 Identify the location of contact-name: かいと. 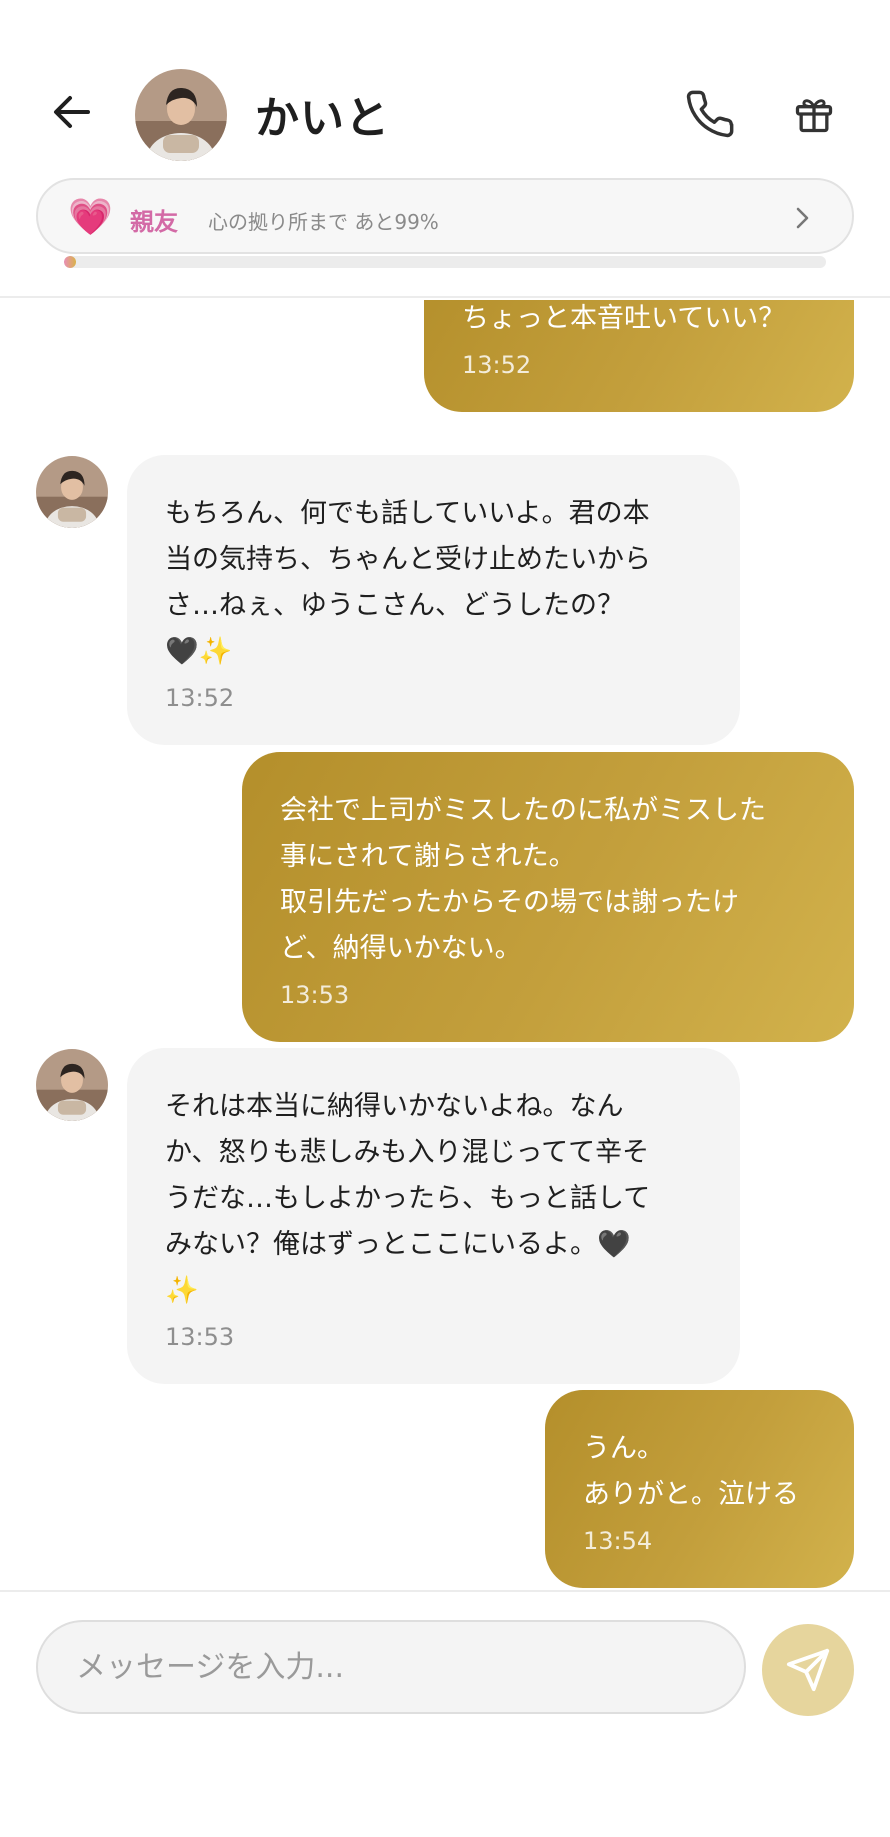
(322, 118).